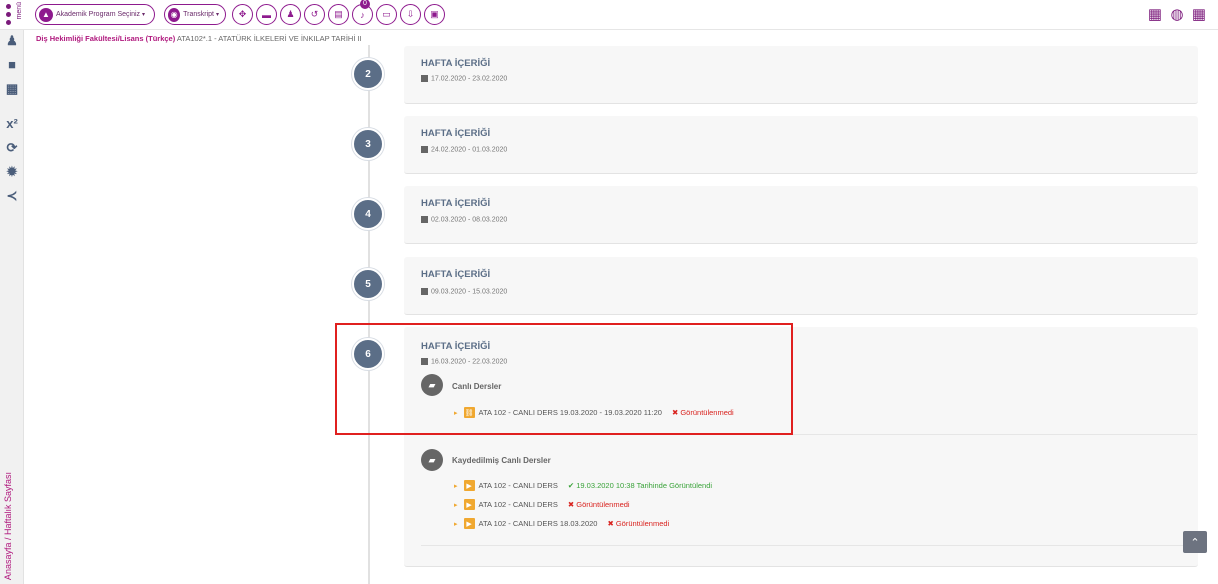 This screenshot has height=584, width=1218. Describe the element at coordinates (98, 14) in the screenshot. I see `program-select-label: Akademik Program Seçiniz` at that location.